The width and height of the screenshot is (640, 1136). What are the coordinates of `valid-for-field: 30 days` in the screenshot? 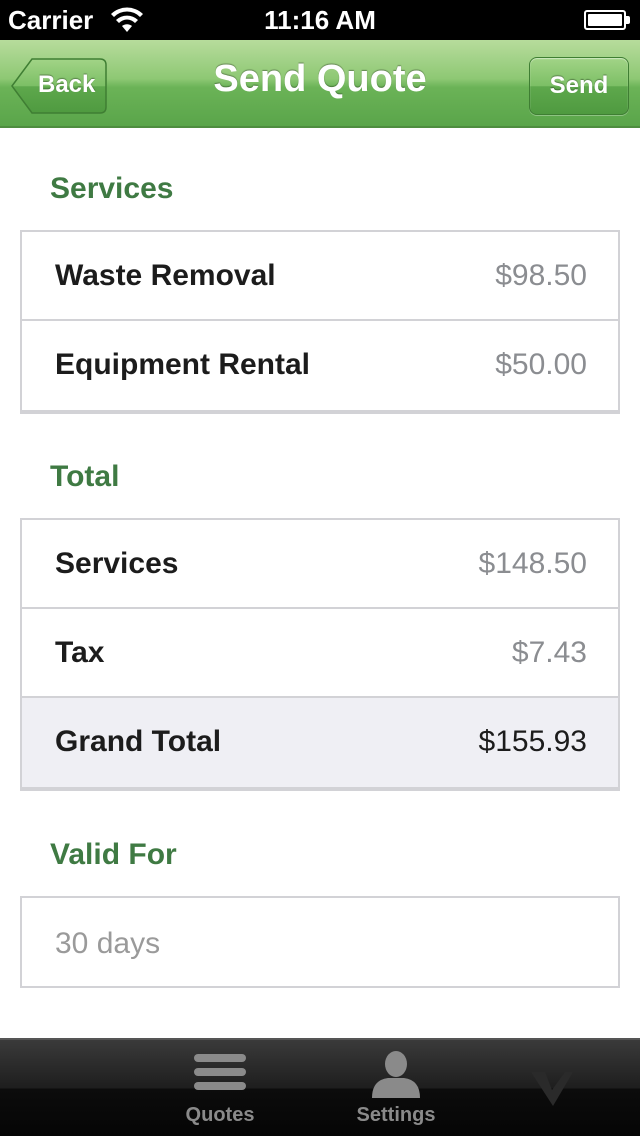 It's located at (320, 942).